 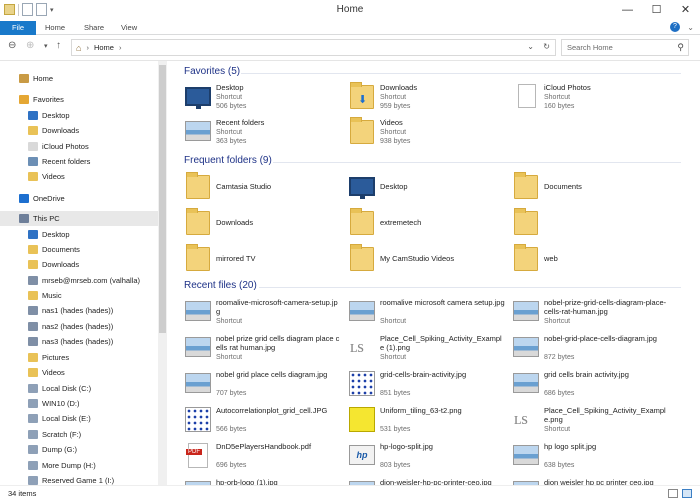 What do you see at coordinates (46, 46) in the screenshot?
I see `recent-locations-icon: ▾` at bounding box center [46, 46].